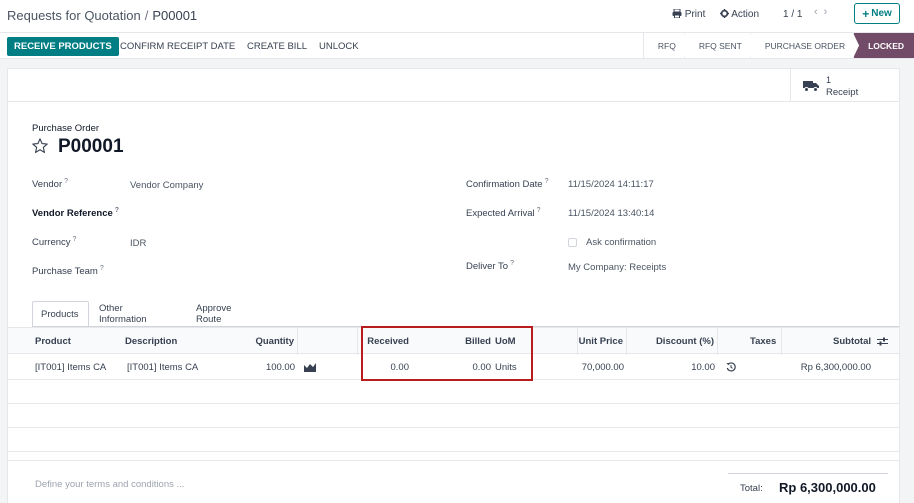 The height and width of the screenshot is (503, 914). I want to click on deliver-to-label: Deliver To?, so click(490, 266).